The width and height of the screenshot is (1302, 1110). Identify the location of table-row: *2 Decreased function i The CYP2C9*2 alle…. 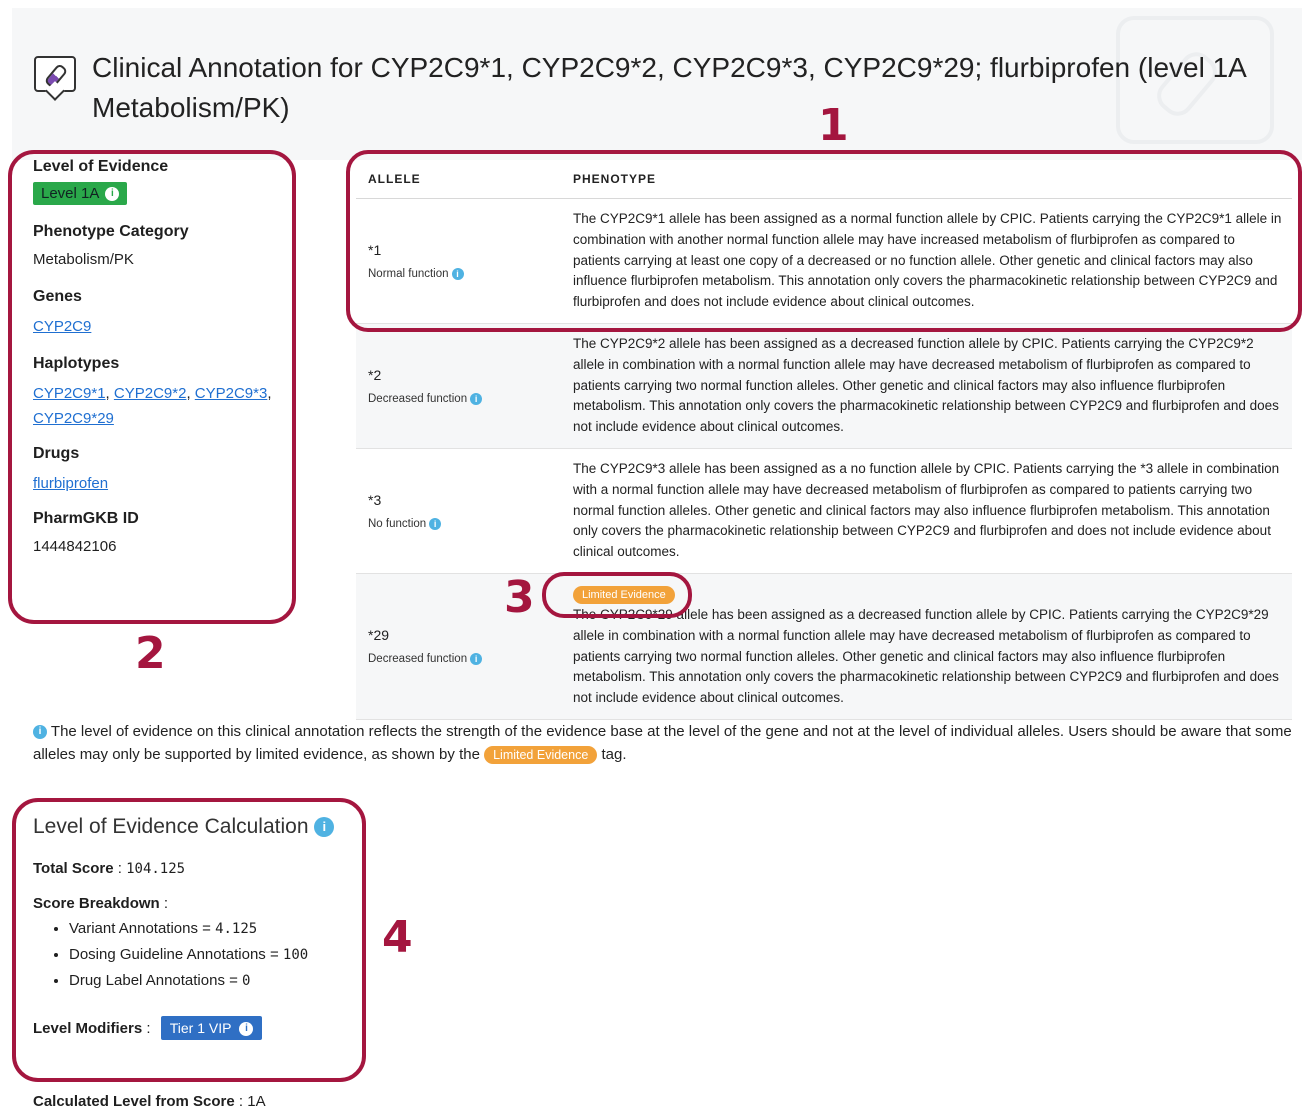
(824, 386).